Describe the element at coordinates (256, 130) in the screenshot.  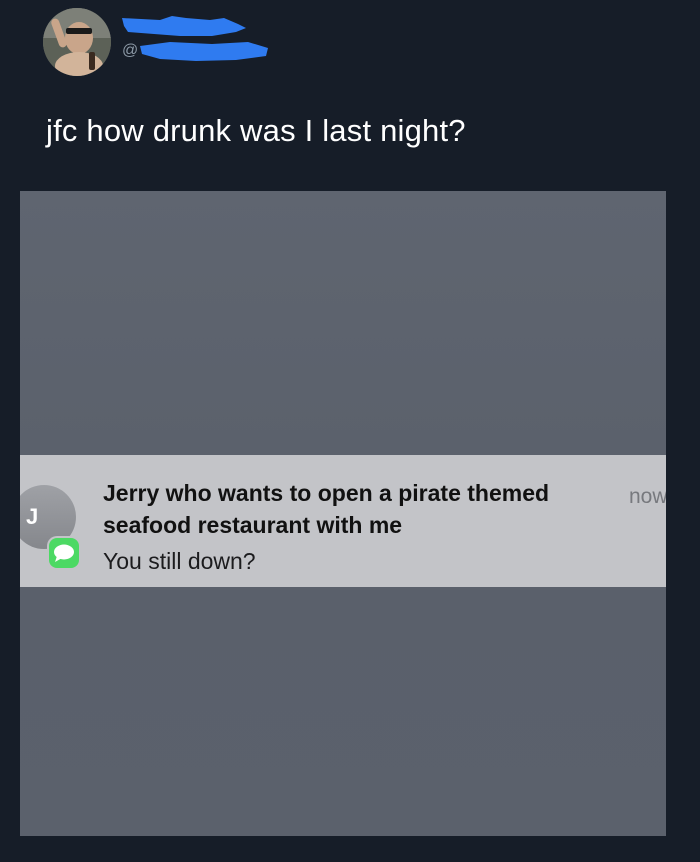
I see `tweet-text: jfc how drunk was I last night?` at that location.